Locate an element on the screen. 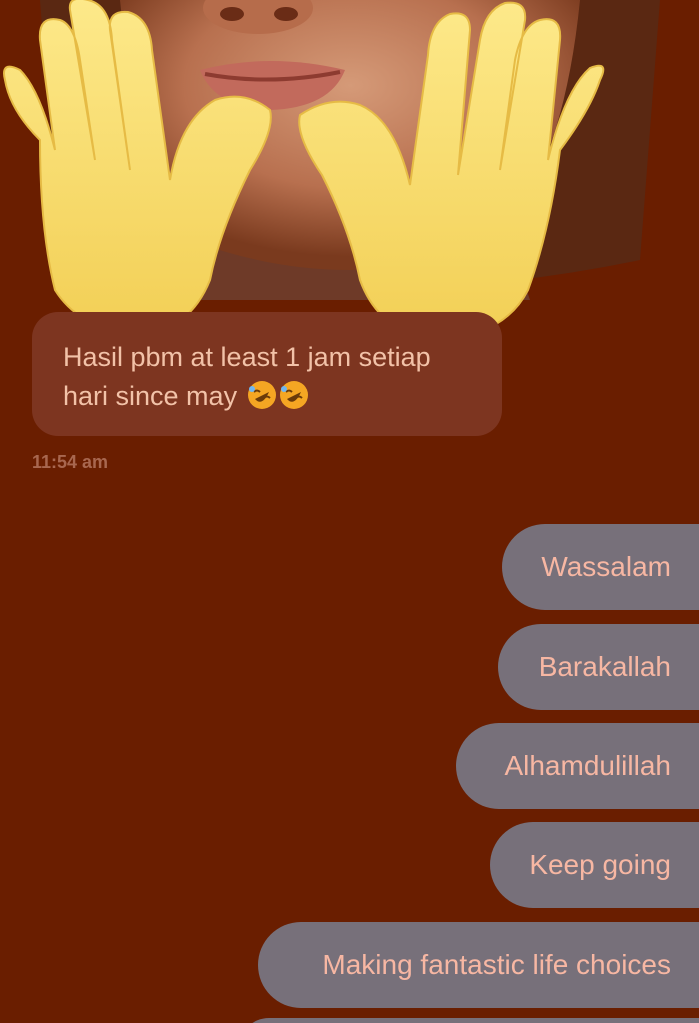 The image size is (699, 1023). outgoing-message-bubble: Keep going is located at coordinates (594, 865).